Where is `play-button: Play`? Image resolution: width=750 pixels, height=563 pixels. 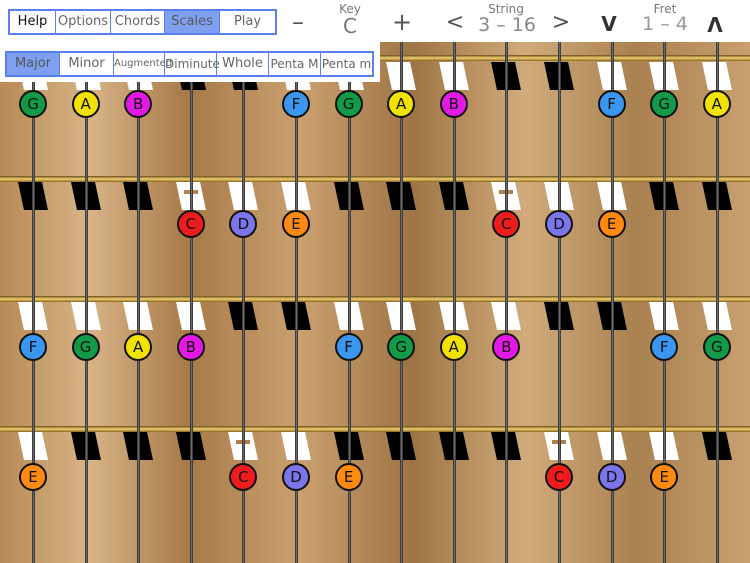
play-button: Play is located at coordinates (247, 22).